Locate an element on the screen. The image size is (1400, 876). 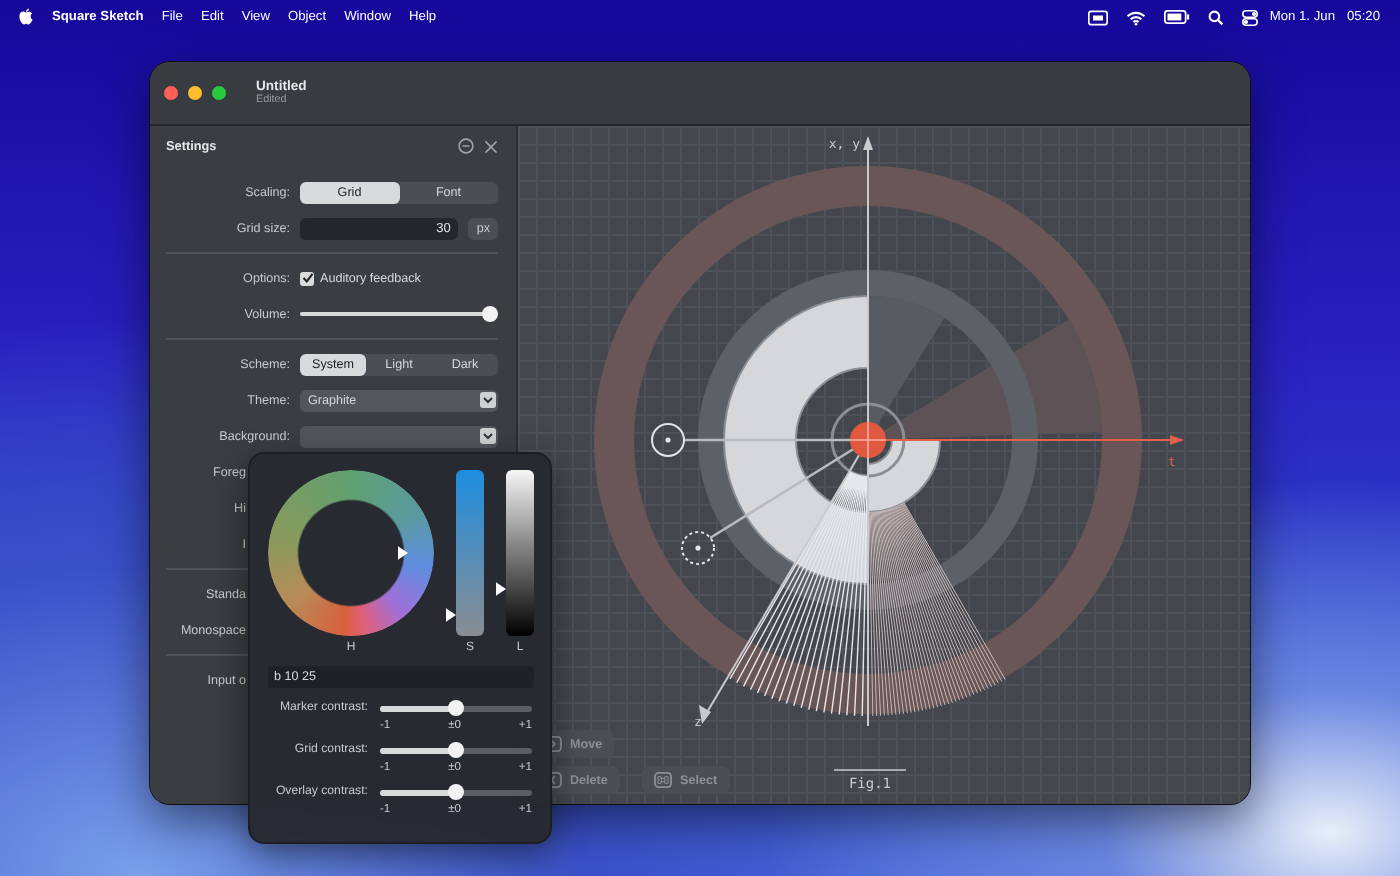
popup-menu is located at coordinates (399, 436).